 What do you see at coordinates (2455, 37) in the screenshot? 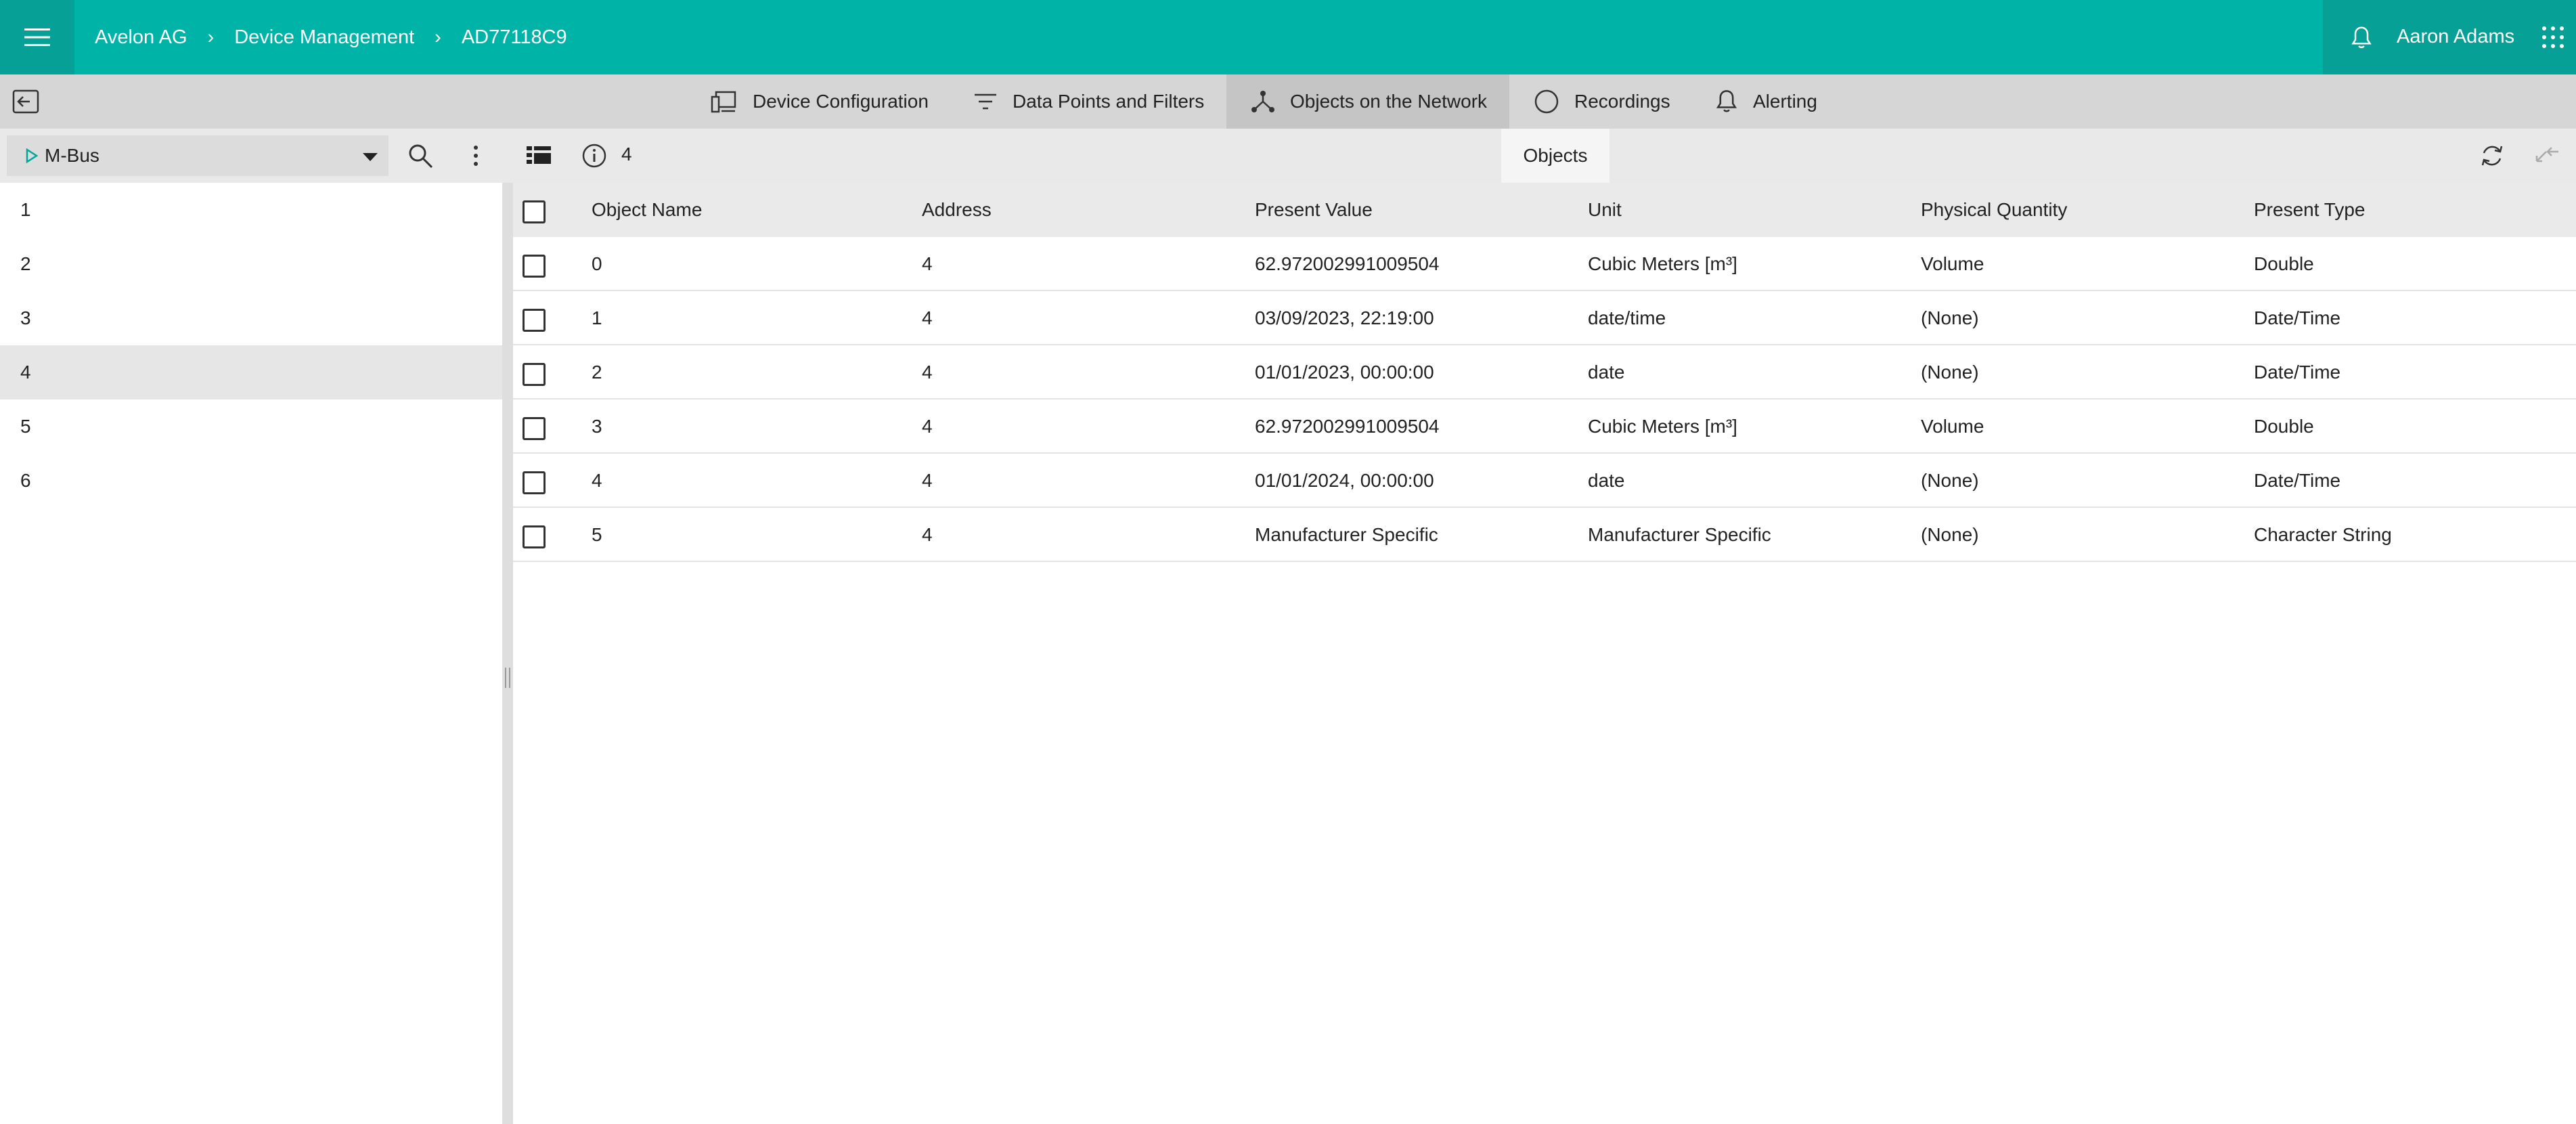
I see `user-name: Aaron Adams` at bounding box center [2455, 37].